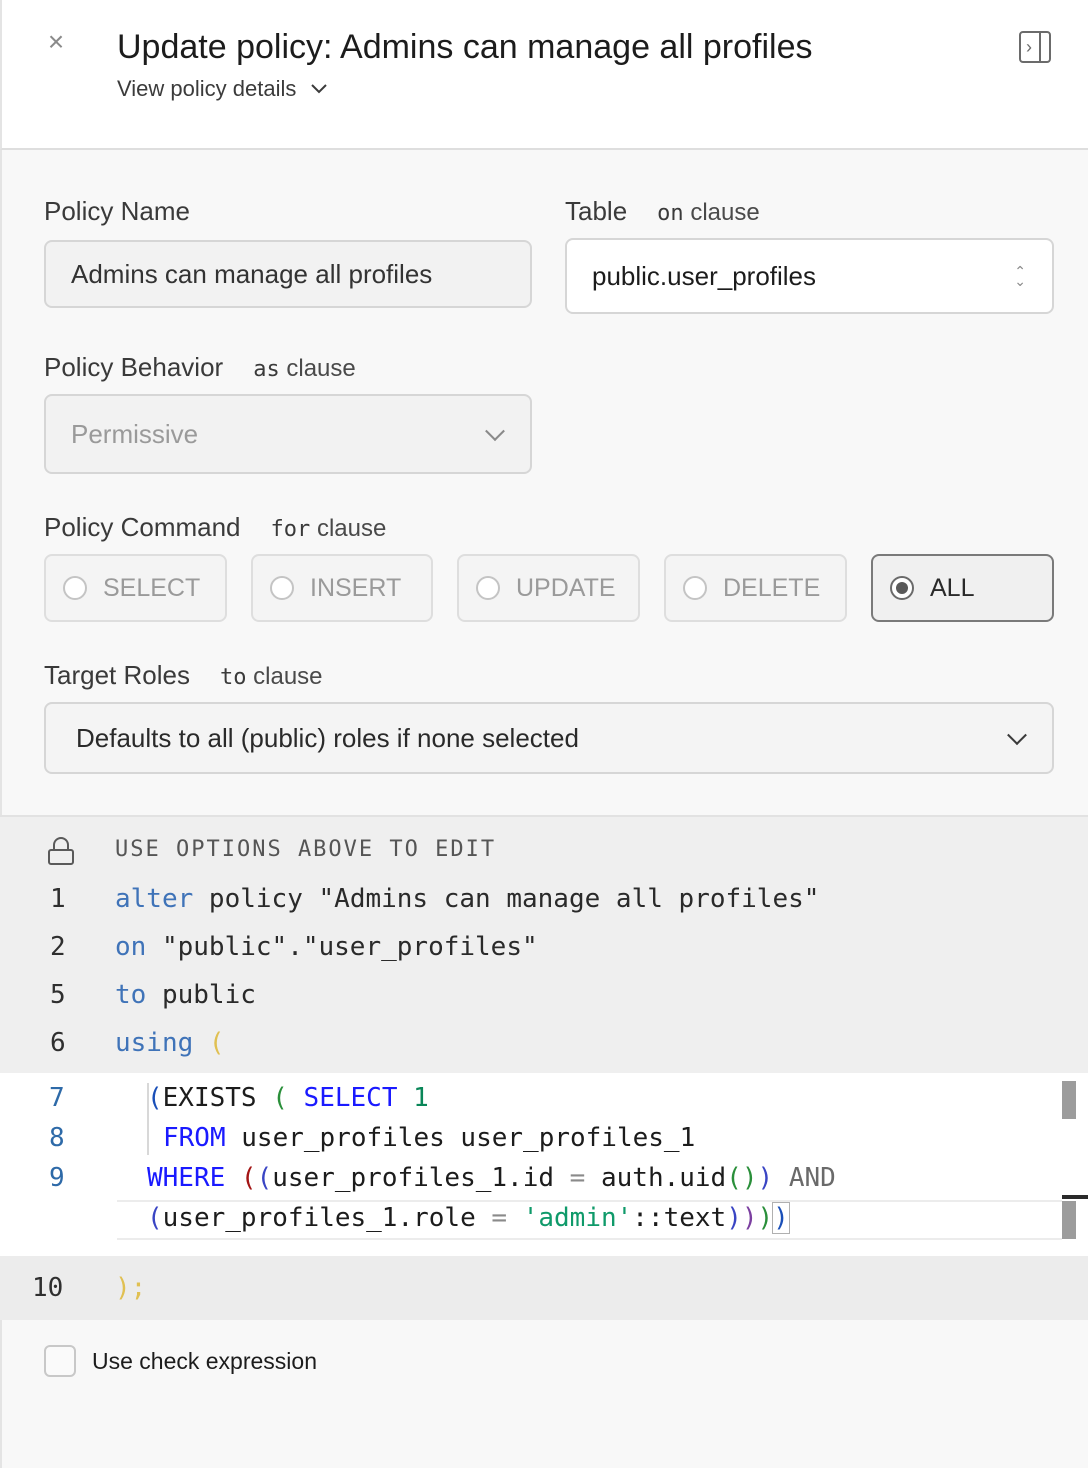 Image resolution: width=1088 pixels, height=1468 pixels. What do you see at coordinates (135, 433) in the screenshot?
I see `behavior-select-value: Permissive` at bounding box center [135, 433].